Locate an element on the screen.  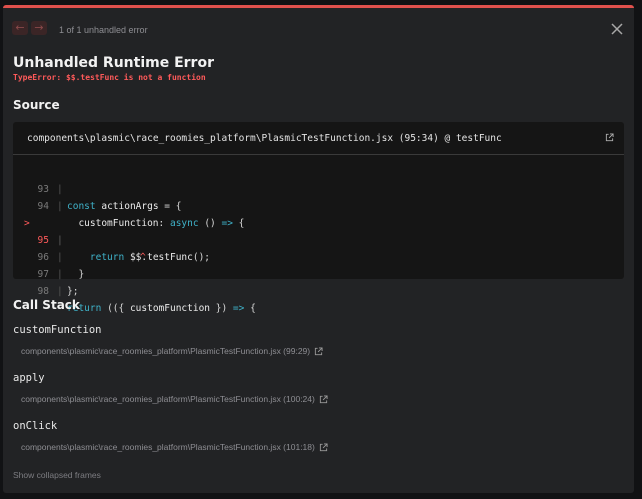
close-icon is located at coordinates (617, 29).